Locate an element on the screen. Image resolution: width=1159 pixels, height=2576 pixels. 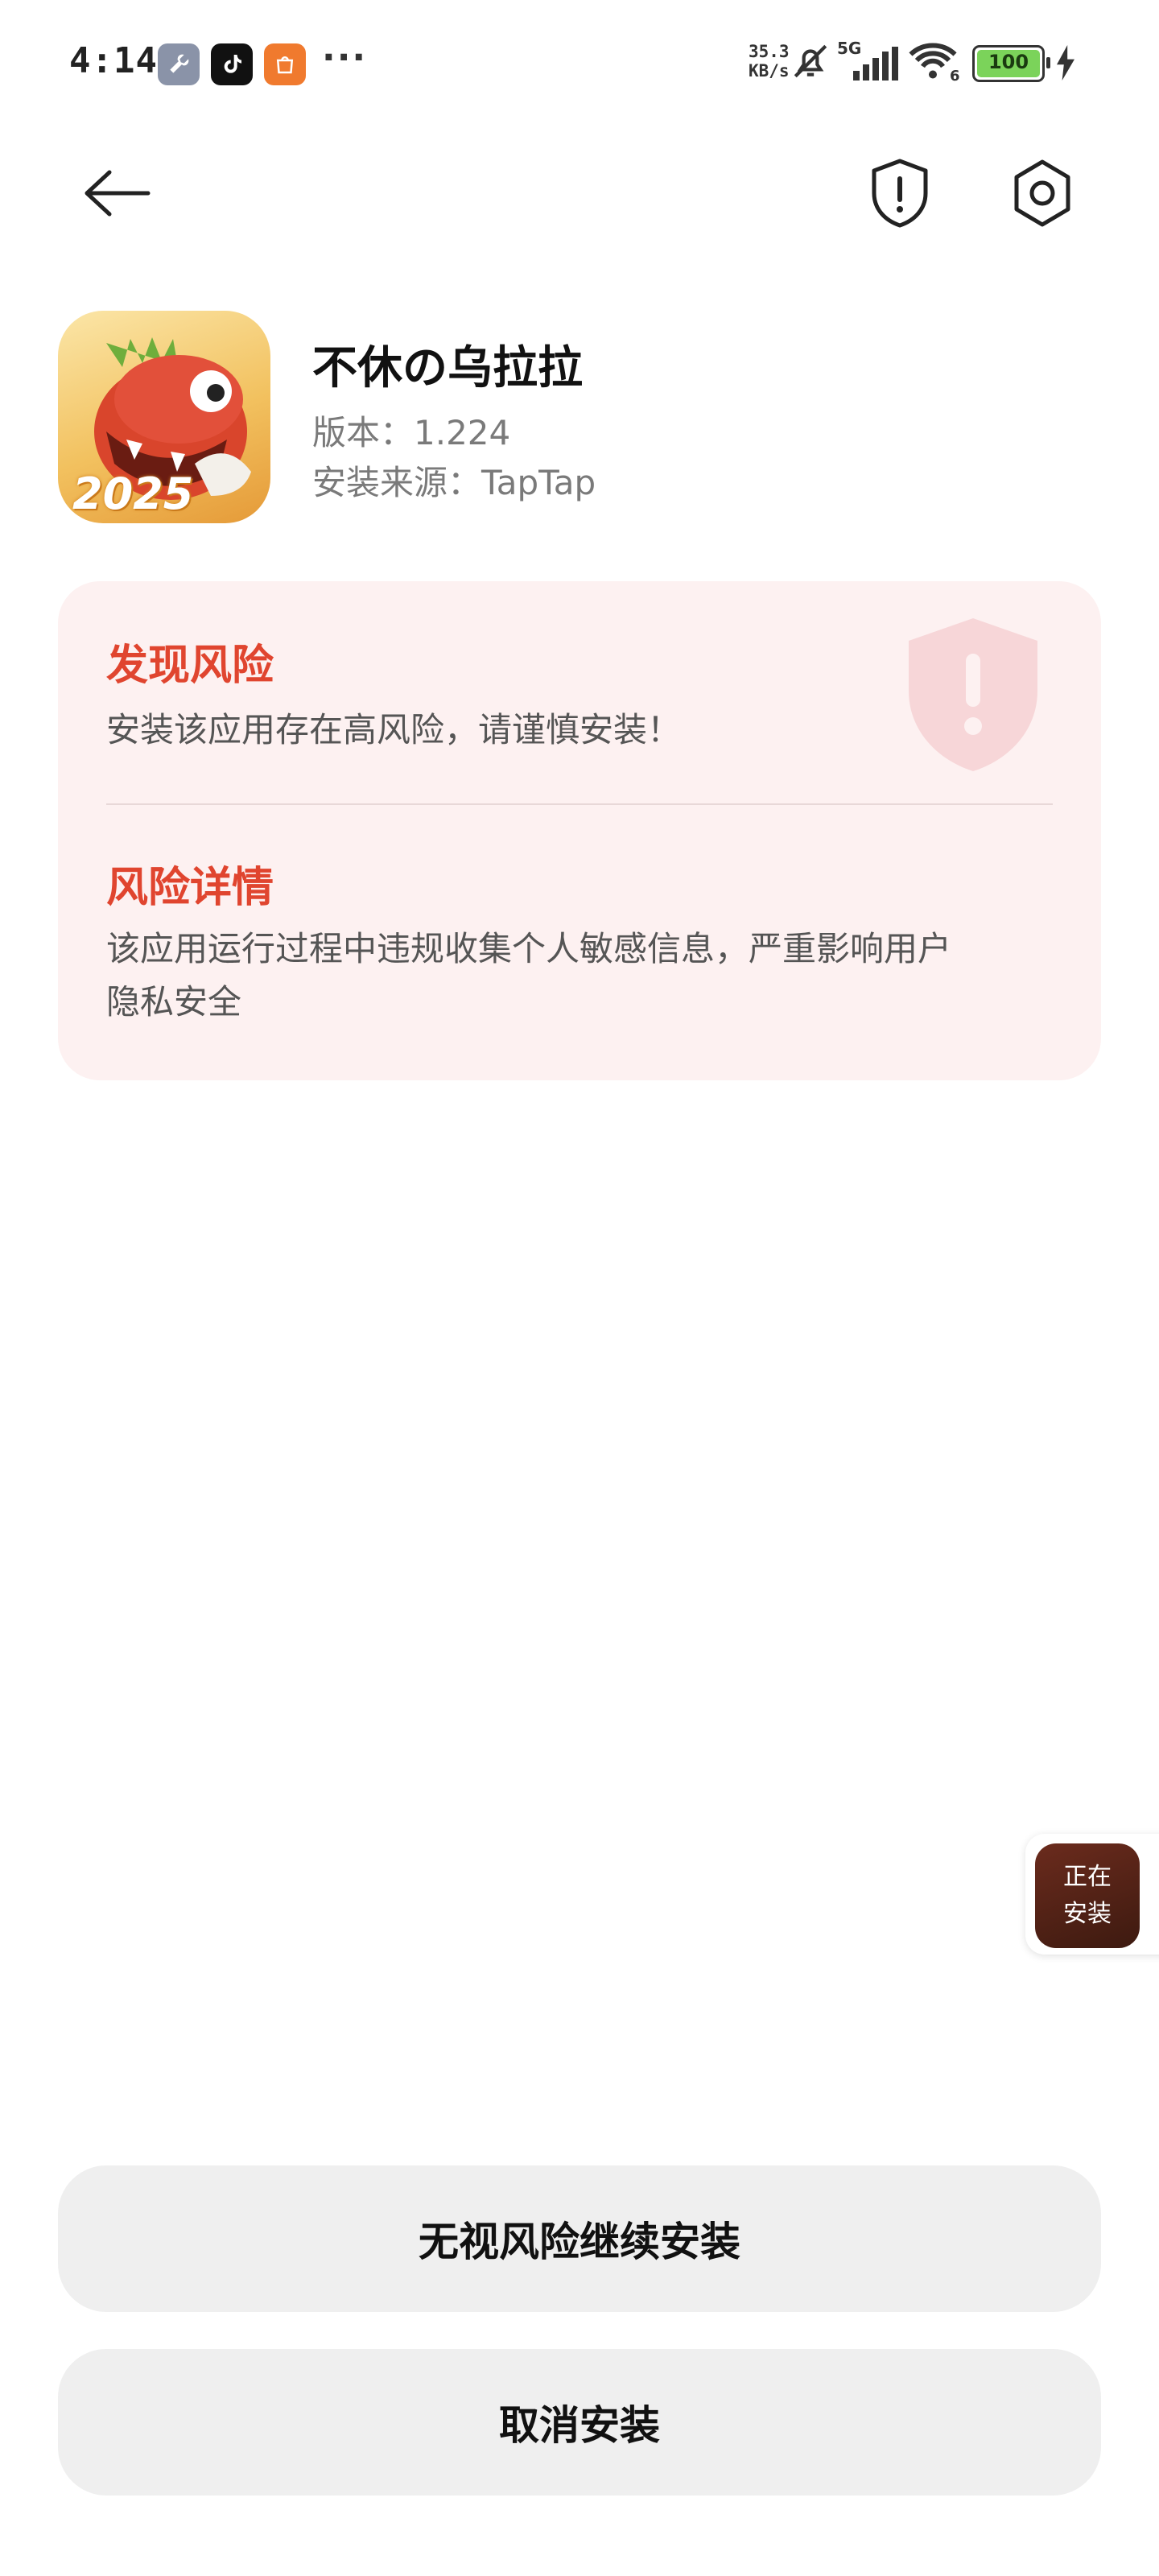
more-notifications: ··· is located at coordinates (345, 57).